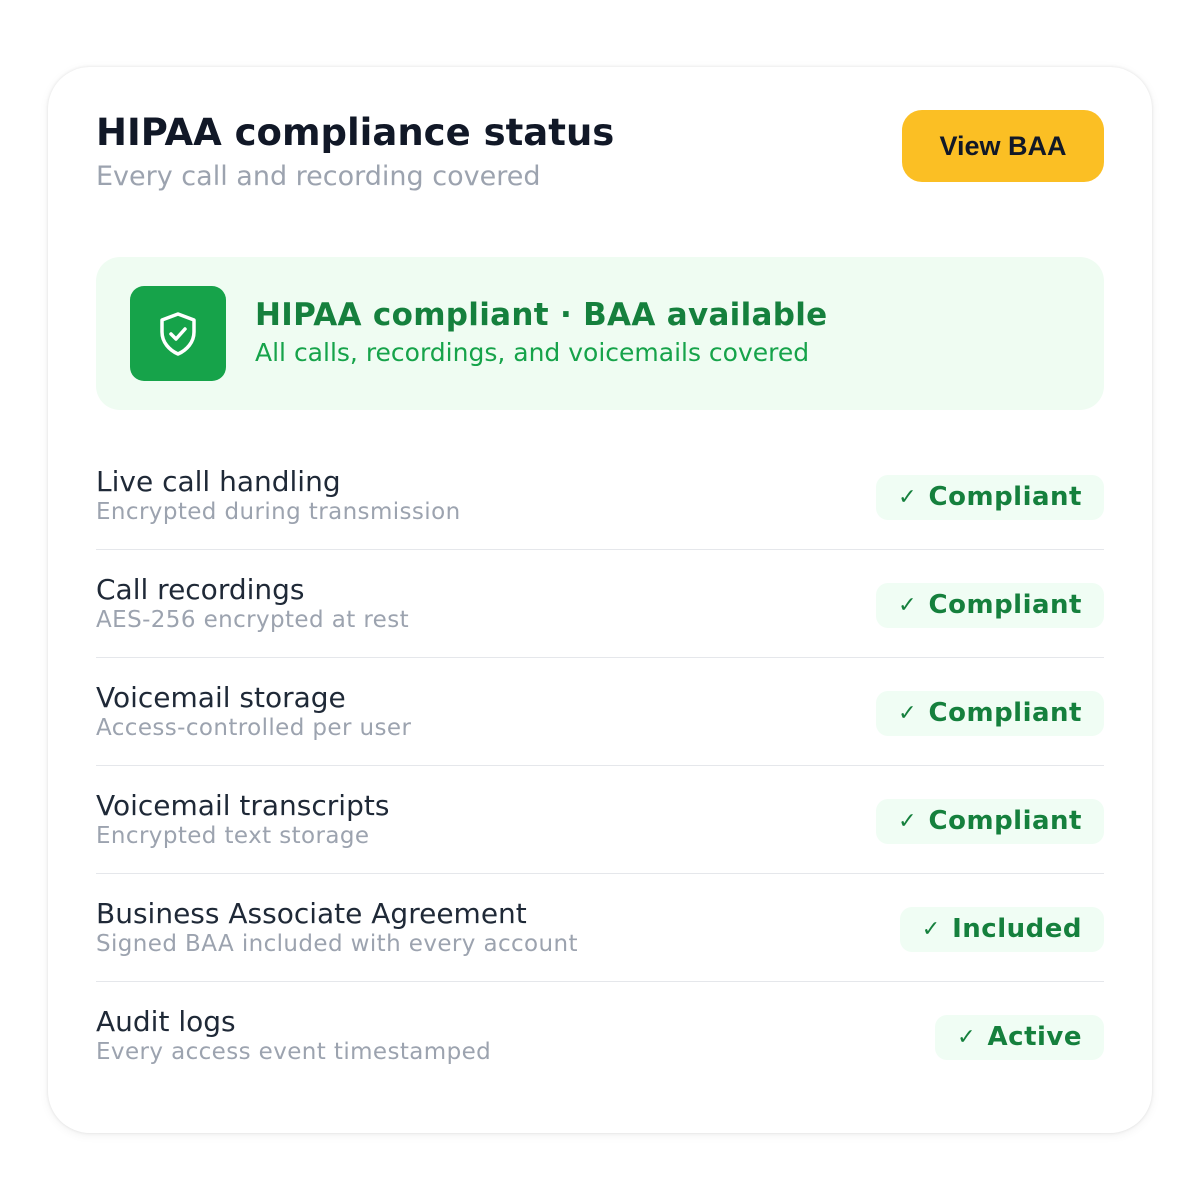 This screenshot has height=1200, width=1200. What do you see at coordinates (166, 1021) in the screenshot?
I see `item-title: Audit logs` at bounding box center [166, 1021].